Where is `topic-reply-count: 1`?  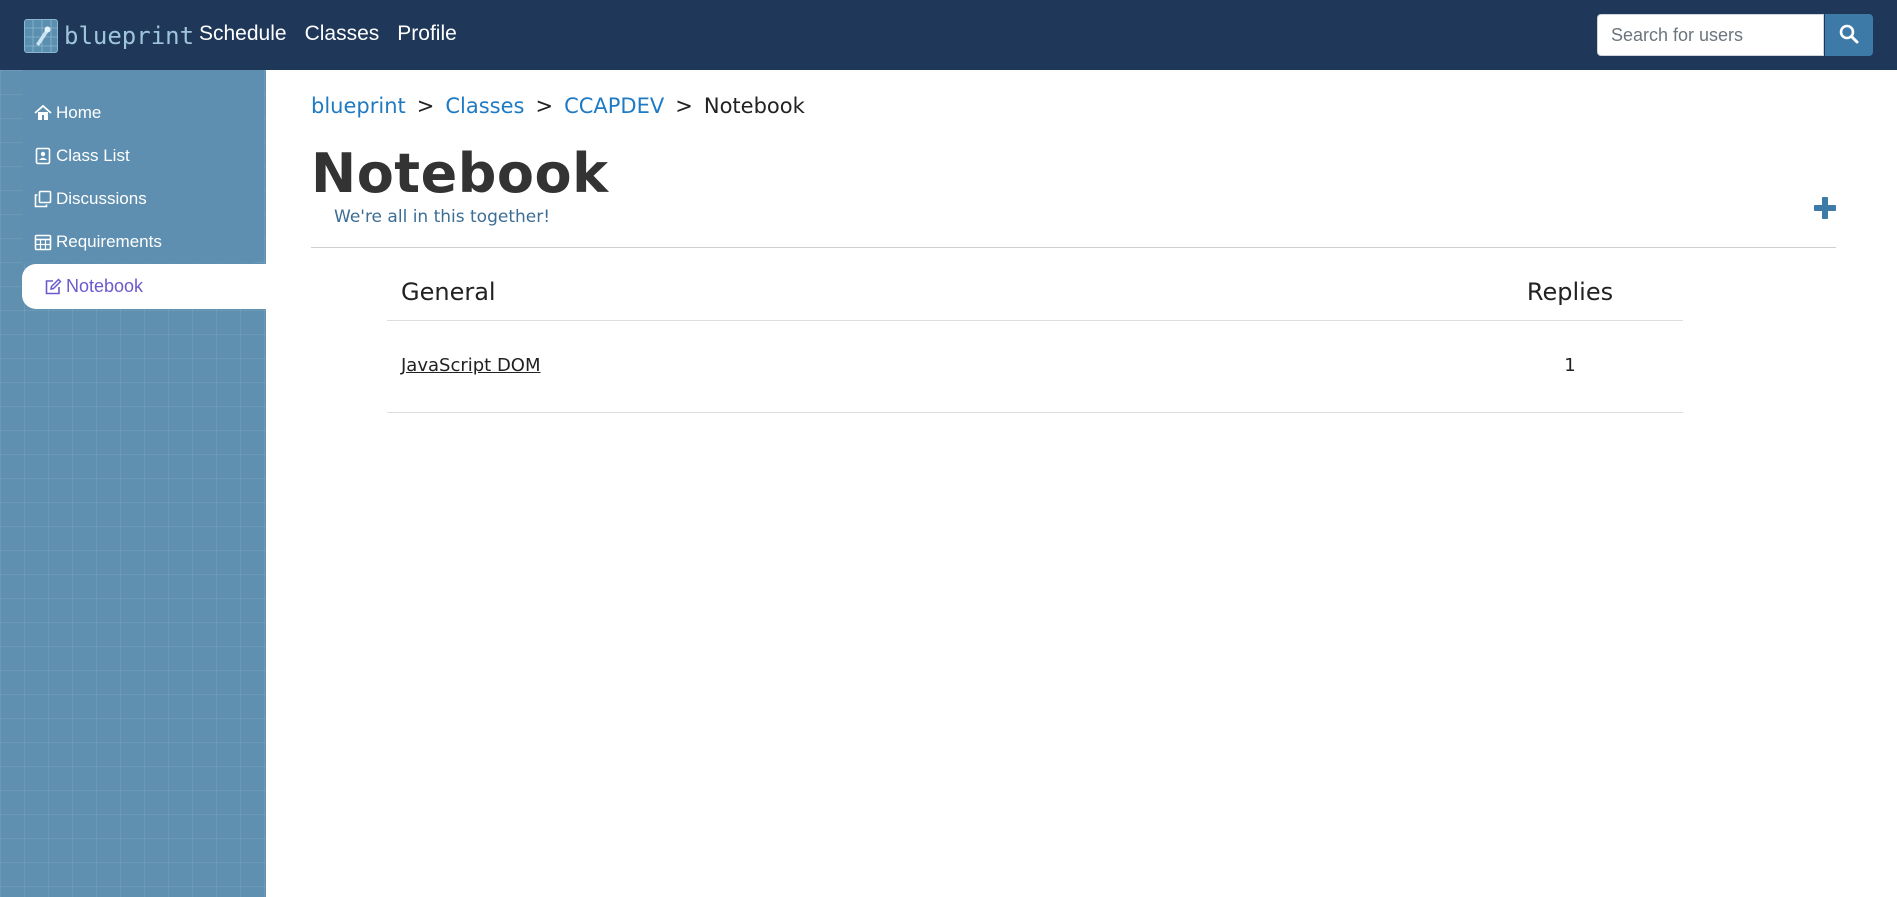 topic-reply-count: 1 is located at coordinates (1570, 365).